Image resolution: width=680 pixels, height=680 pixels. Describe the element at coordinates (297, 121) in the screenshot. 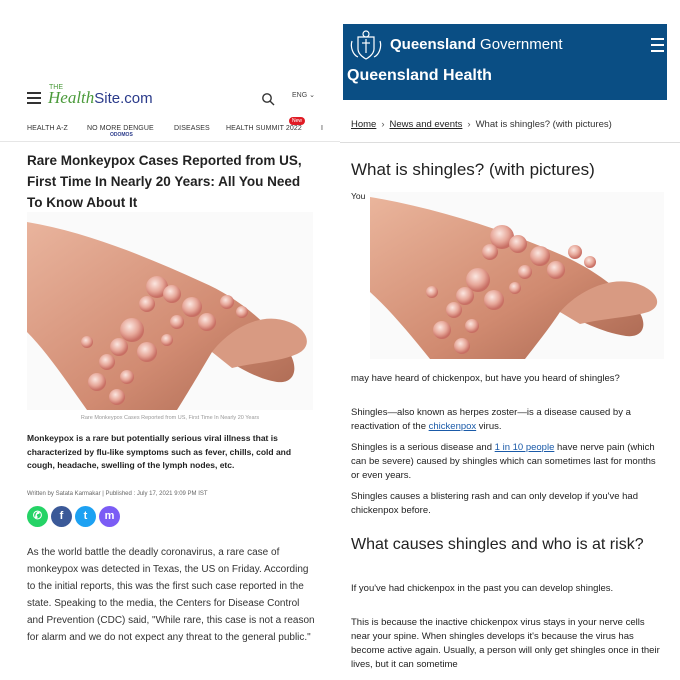

I see `new-badge: New` at that location.